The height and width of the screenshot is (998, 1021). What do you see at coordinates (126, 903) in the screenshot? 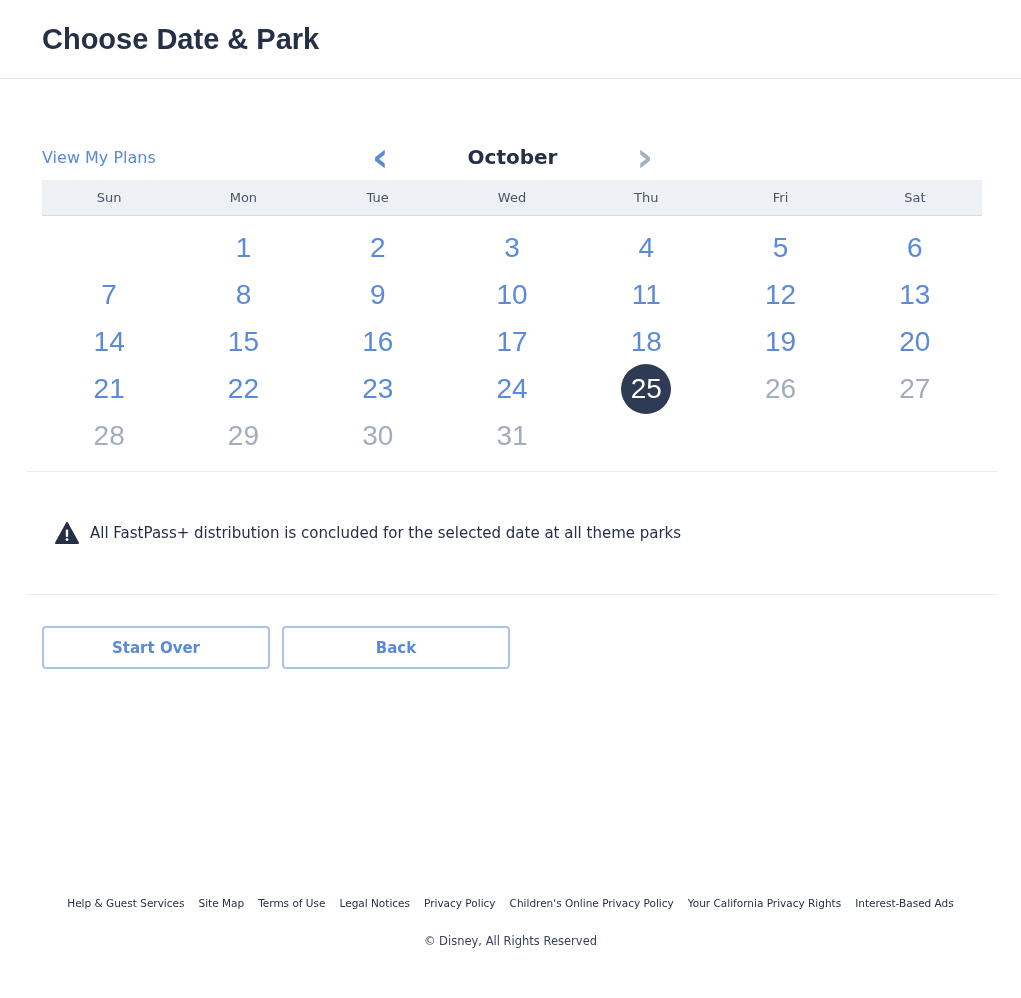
I see `footer-link: Help & Guest Services` at bounding box center [126, 903].